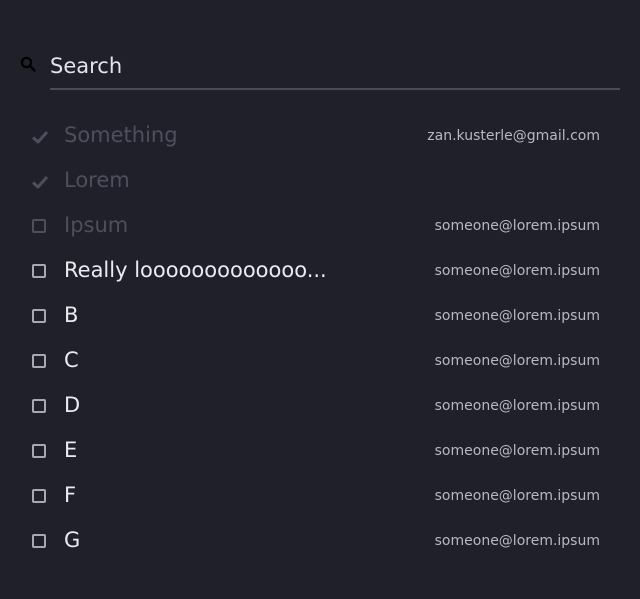 Image resolution: width=640 pixels, height=599 pixels. Describe the element at coordinates (96, 225) in the screenshot. I see `item-label: Ipsum` at that location.